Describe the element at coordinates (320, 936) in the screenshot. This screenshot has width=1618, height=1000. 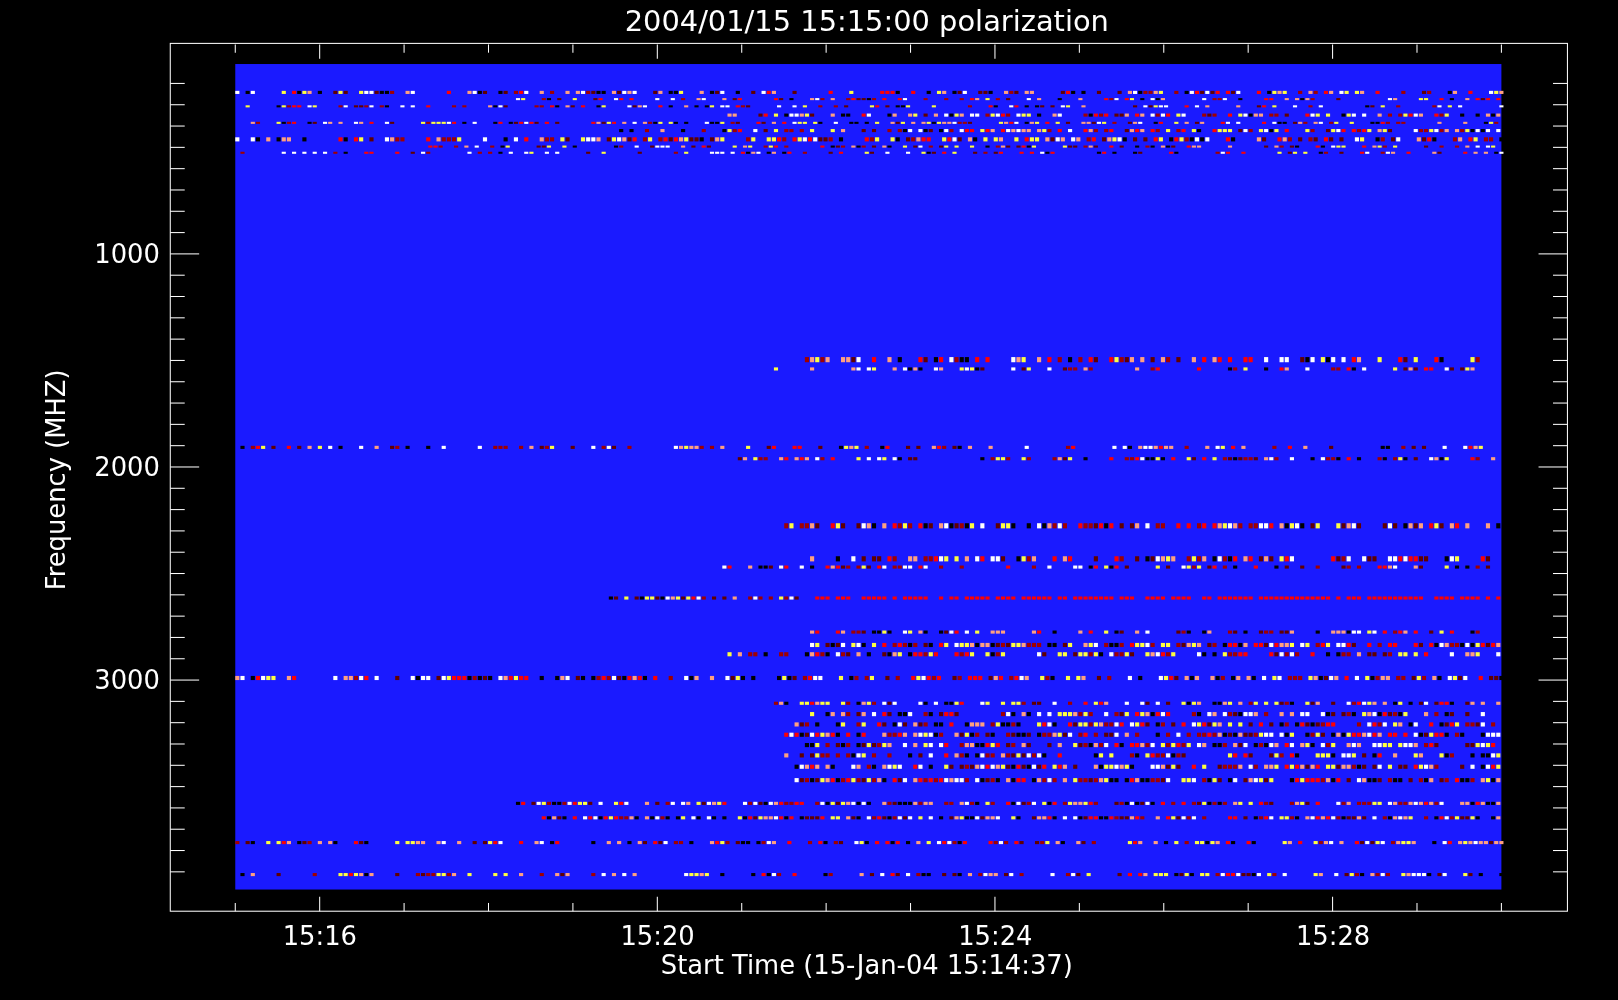
I see `tick-label: 15:16` at that location.